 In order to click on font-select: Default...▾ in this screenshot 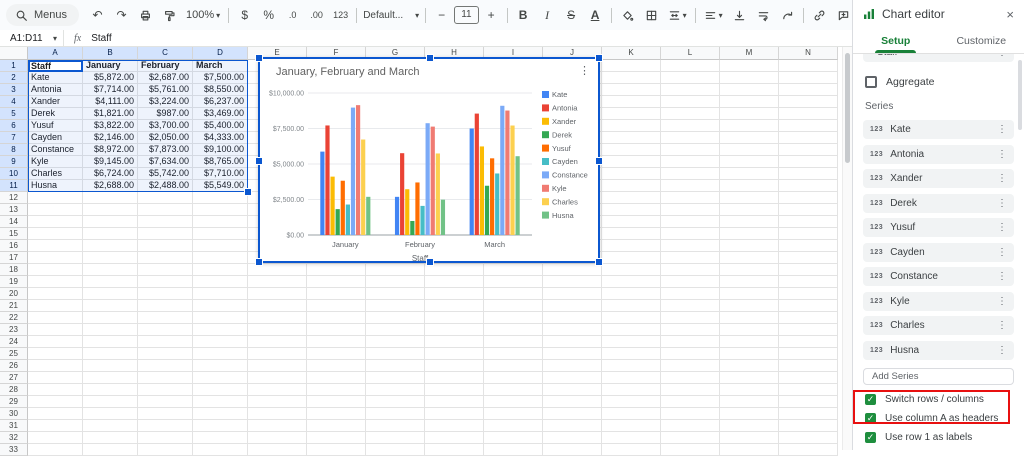, I will do `click(391, 15)`.